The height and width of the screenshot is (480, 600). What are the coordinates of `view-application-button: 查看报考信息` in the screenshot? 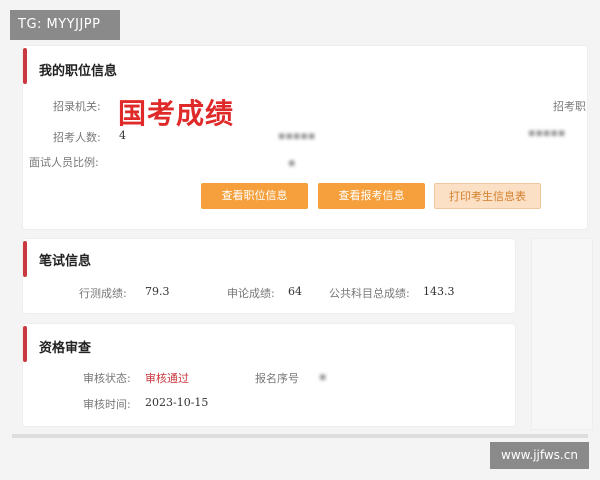 It's located at (371, 196).